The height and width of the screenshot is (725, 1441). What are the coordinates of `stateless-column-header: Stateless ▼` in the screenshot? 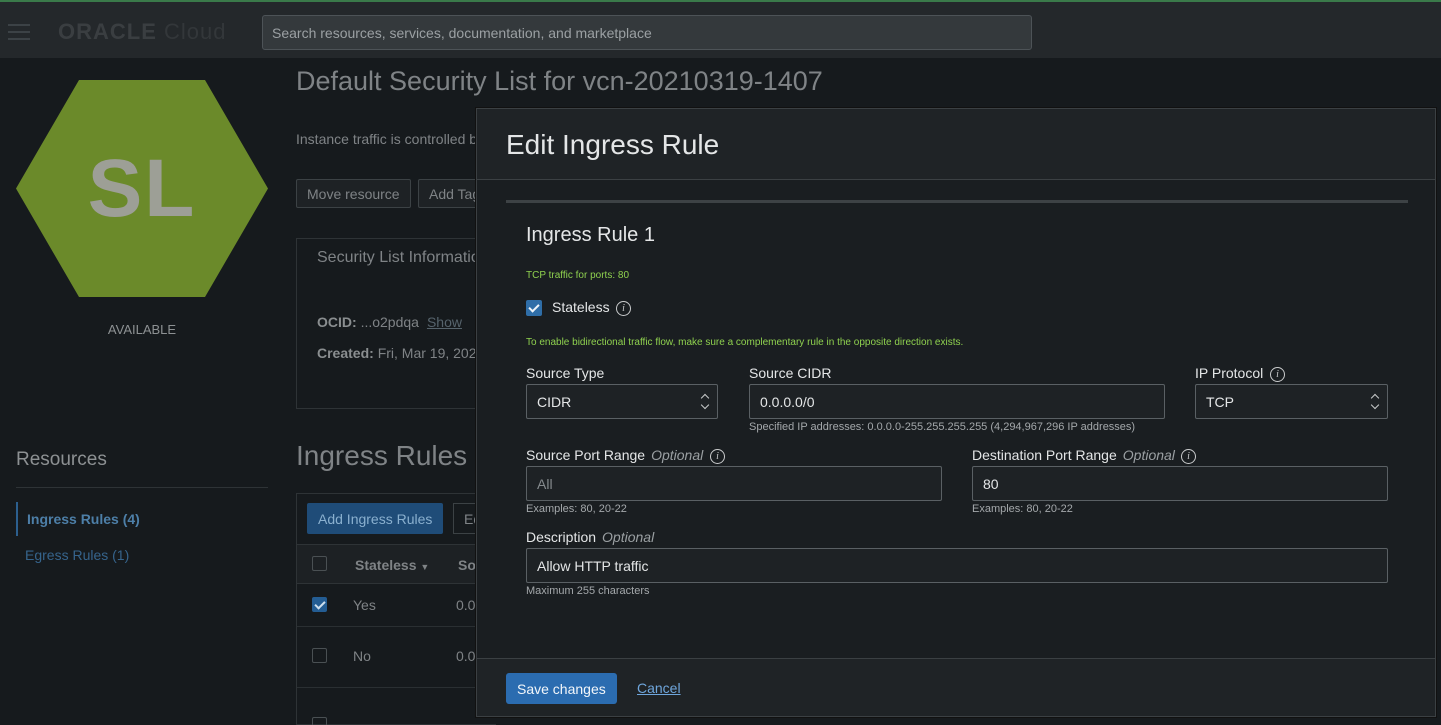 It's located at (392, 565).